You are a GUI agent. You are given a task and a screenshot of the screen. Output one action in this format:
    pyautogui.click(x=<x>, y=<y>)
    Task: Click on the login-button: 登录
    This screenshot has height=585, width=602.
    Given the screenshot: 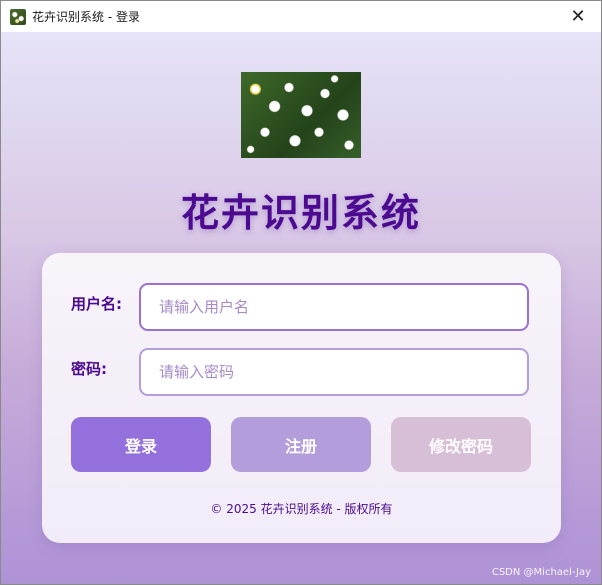 What is the action you would take?
    pyautogui.click(x=141, y=444)
    